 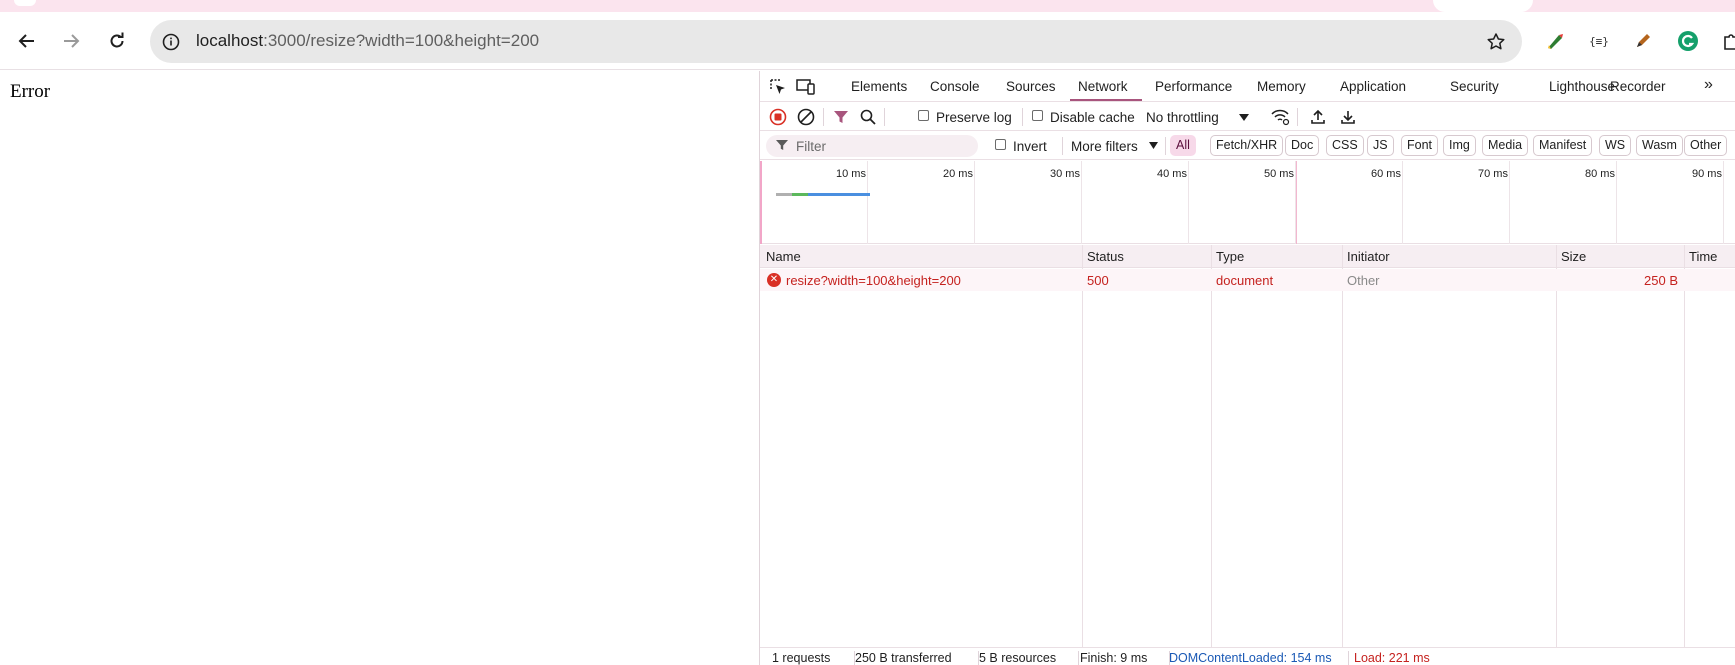 What do you see at coordinates (1703, 256) in the screenshot?
I see `column-time: Time` at bounding box center [1703, 256].